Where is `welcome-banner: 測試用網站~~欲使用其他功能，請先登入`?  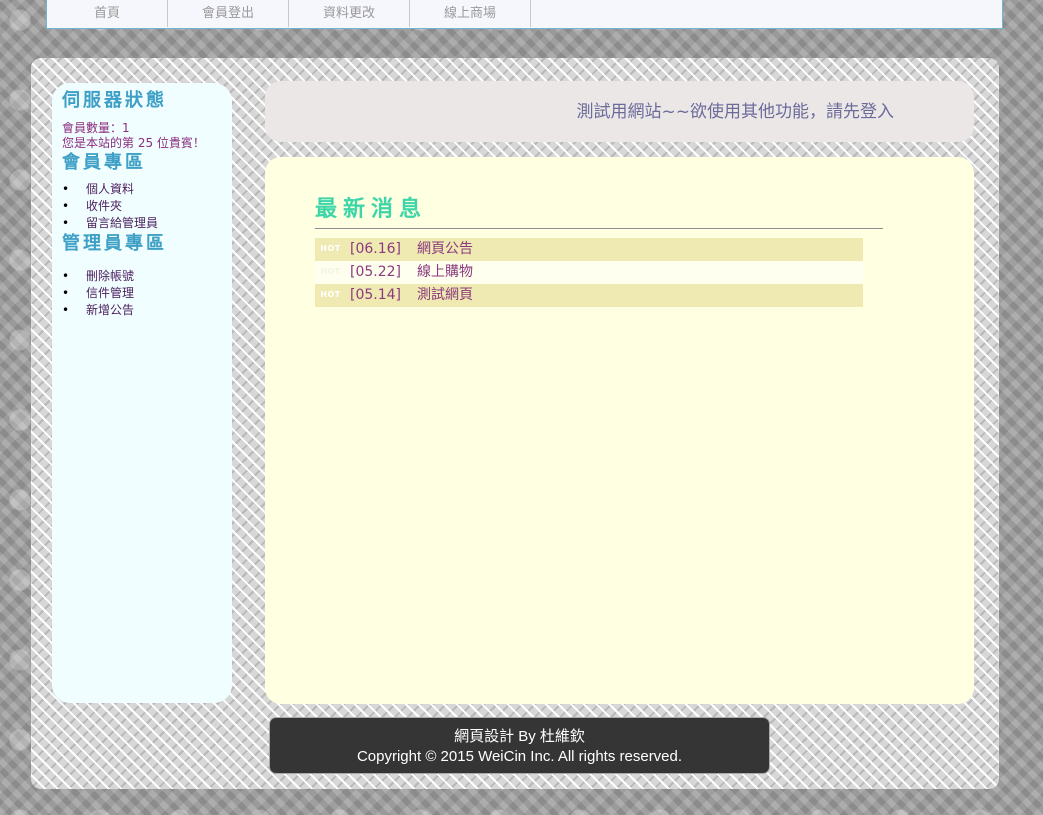 welcome-banner: 測試用網站~~欲使用其他功能，請先登入 is located at coordinates (619, 111).